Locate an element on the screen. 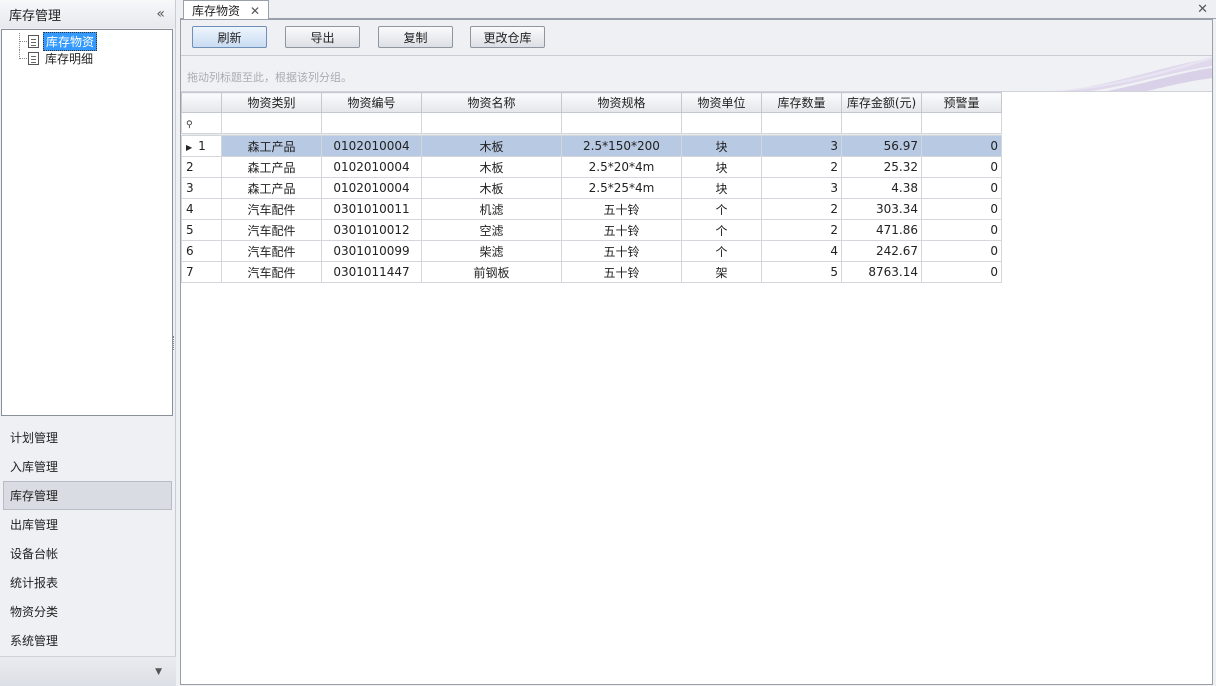 The width and height of the screenshot is (1216, 686). nav-item-inbound: 入库管理 is located at coordinates (88, 466).